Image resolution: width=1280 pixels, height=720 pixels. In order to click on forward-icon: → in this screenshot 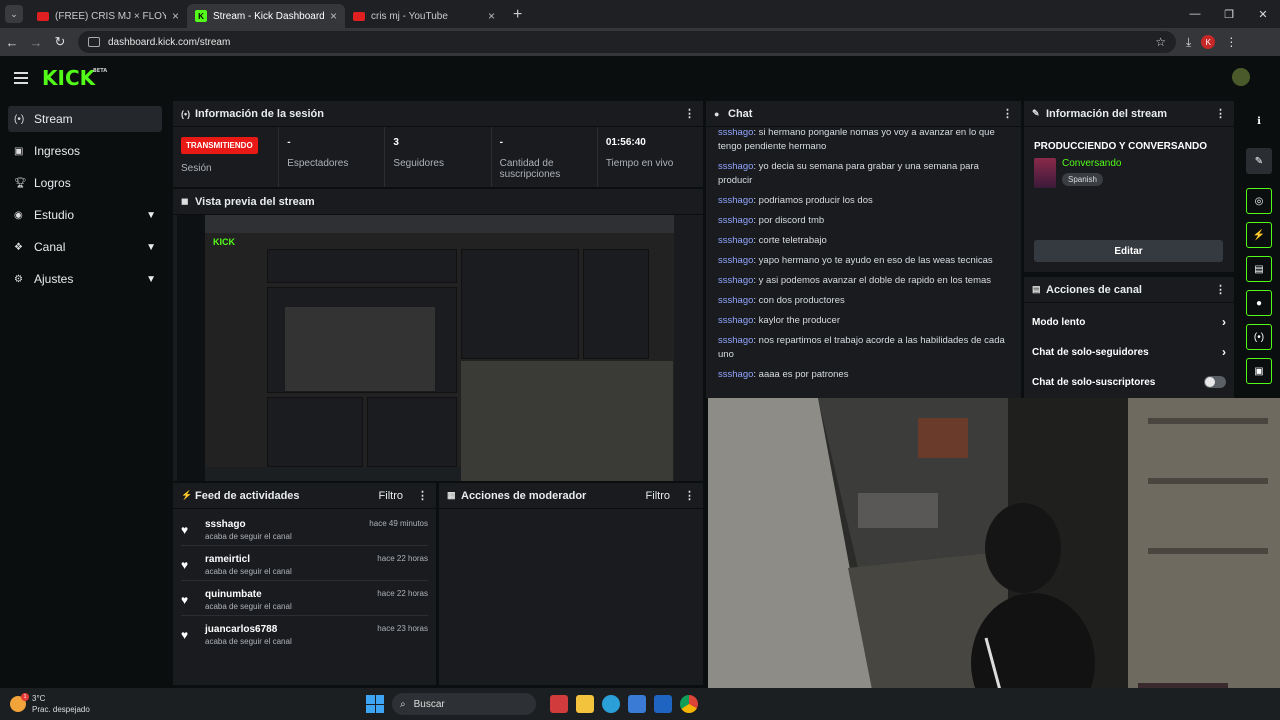, I will do `click(36, 42)`.